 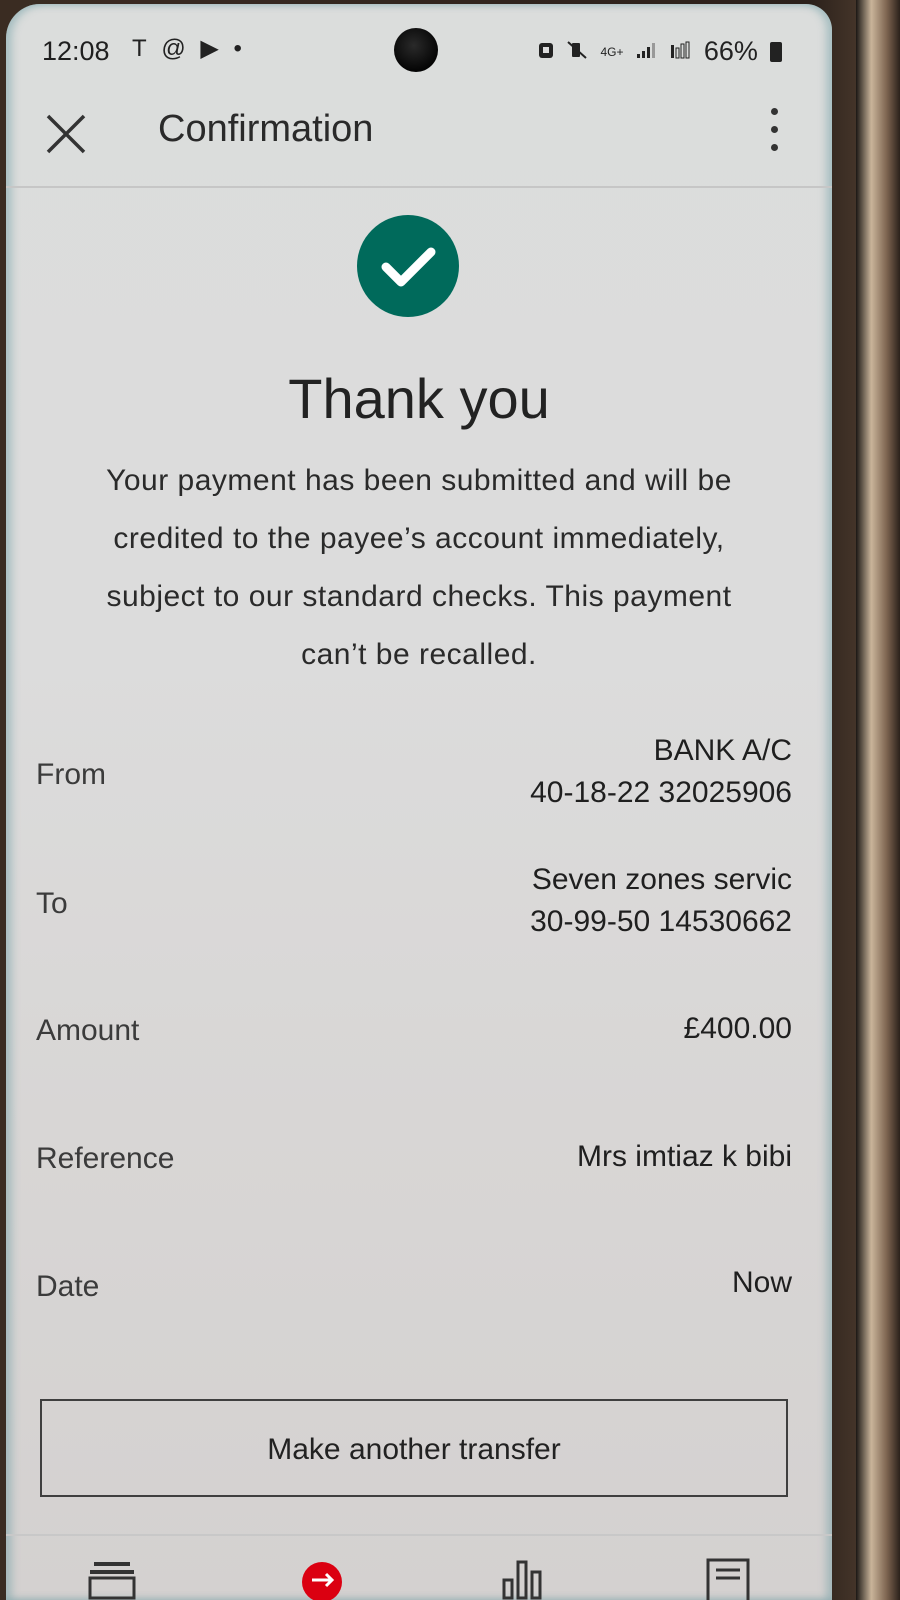 What do you see at coordinates (730, 51) in the screenshot?
I see `battery-percent: 66%` at bounding box center [730, 51].